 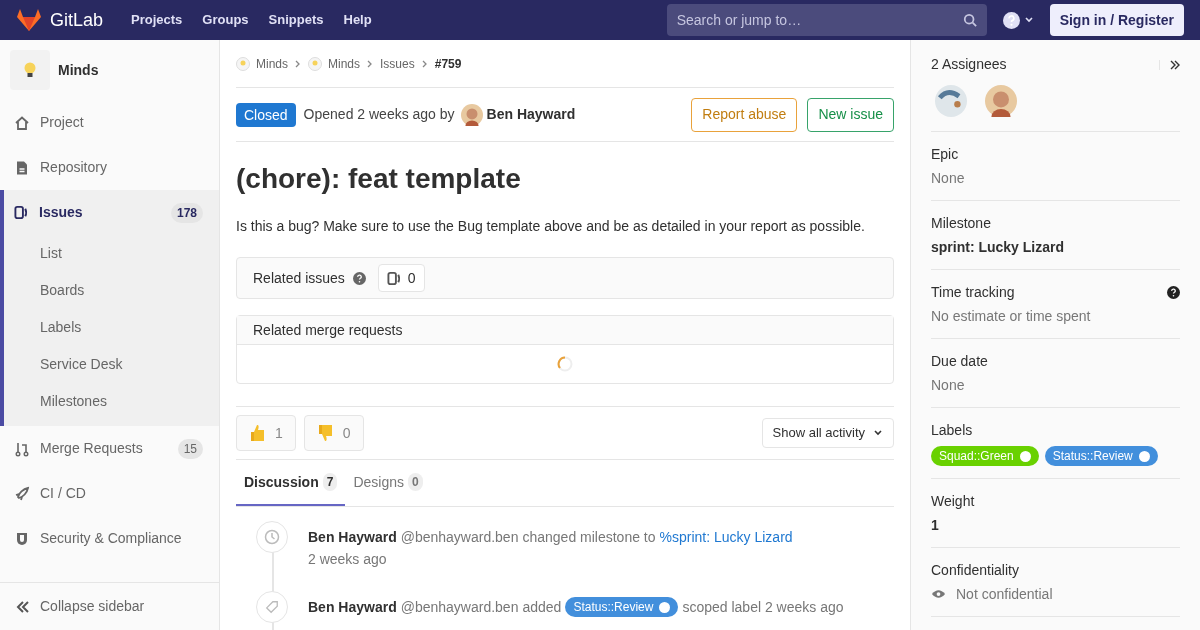 What do you see at coordinates (357, 20) in the screenshot?
I see `nav-link: Help` at bounding box center [357, 20].